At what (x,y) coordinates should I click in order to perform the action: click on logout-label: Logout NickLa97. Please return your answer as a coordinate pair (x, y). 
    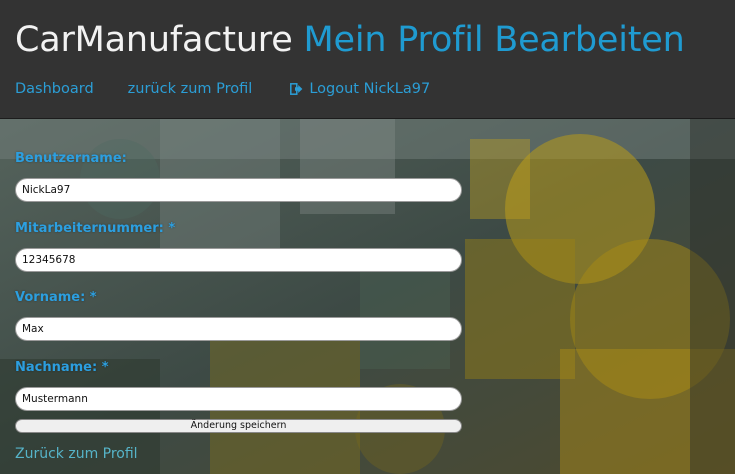
    Looking at the image, I should click on (370, 89).